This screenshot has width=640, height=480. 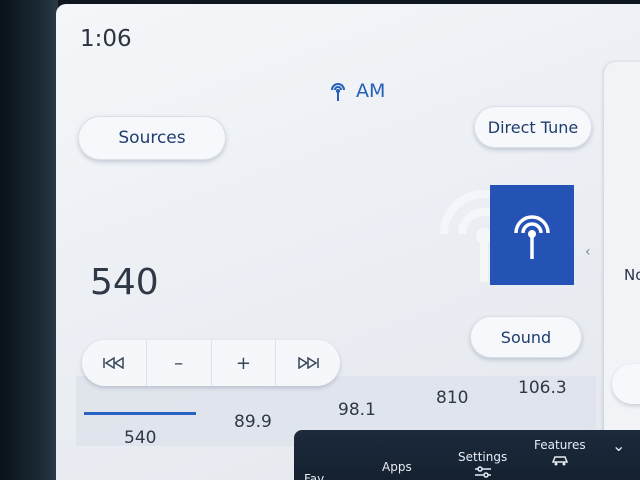 I want to click on seek-forward-icon, so click(x=308, y=363).